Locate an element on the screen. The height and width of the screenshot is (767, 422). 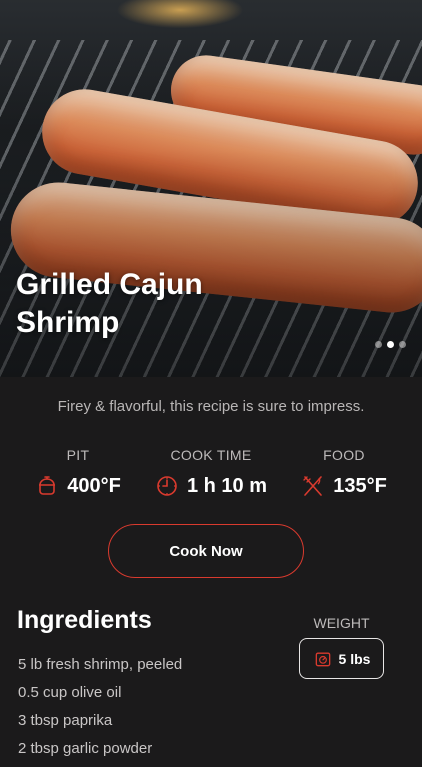
weight-value: 5 lbs is located at coordinates (354, 658).